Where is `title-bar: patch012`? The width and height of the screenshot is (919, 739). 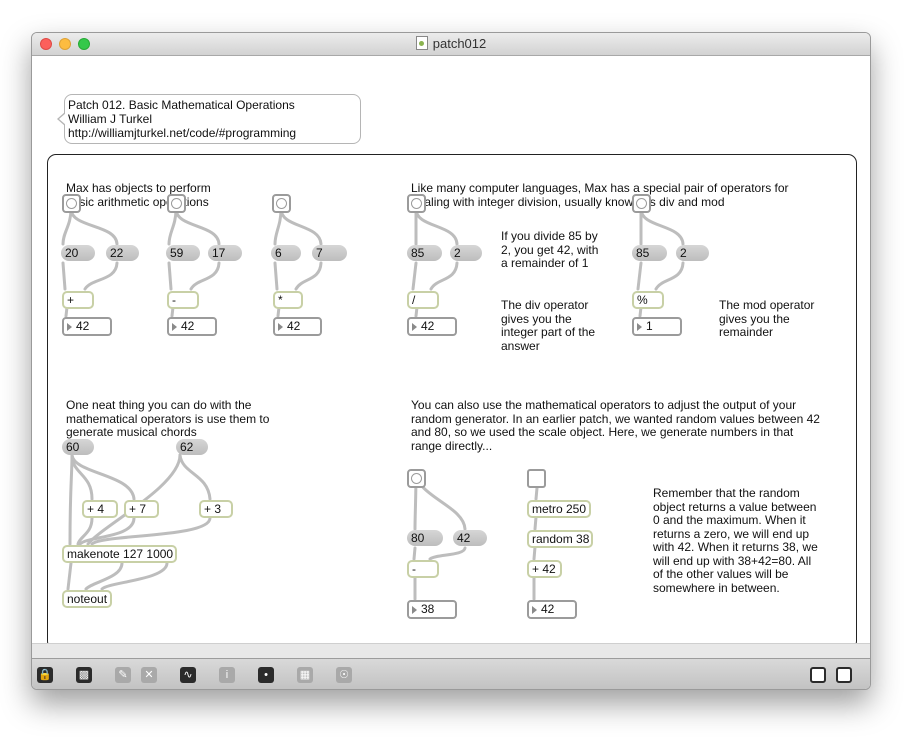
title-bar: patch012 is located at coordinates (451, 44).